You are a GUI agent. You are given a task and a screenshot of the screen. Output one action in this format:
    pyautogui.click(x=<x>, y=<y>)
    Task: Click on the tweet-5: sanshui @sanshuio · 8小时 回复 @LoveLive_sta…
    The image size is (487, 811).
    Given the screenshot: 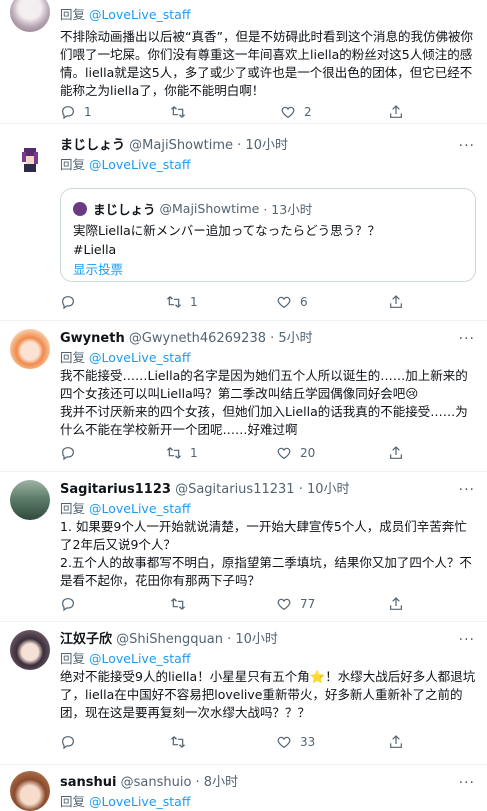 What is the action you would take?
    pyautogui.click(x=243, y=788)
    